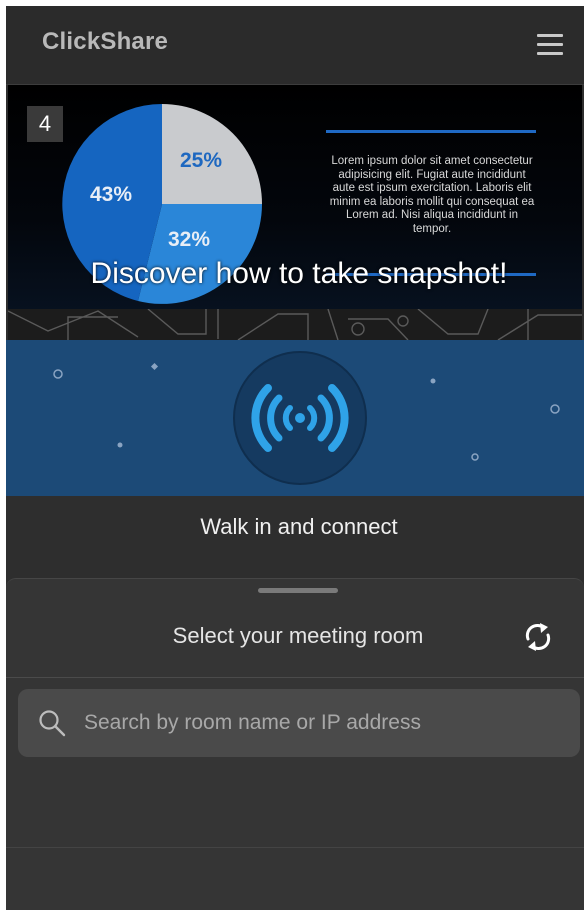  Describe the element at coordinates (201, 160) in the screenshot. I see `pie-label-25: 25%` at that location.